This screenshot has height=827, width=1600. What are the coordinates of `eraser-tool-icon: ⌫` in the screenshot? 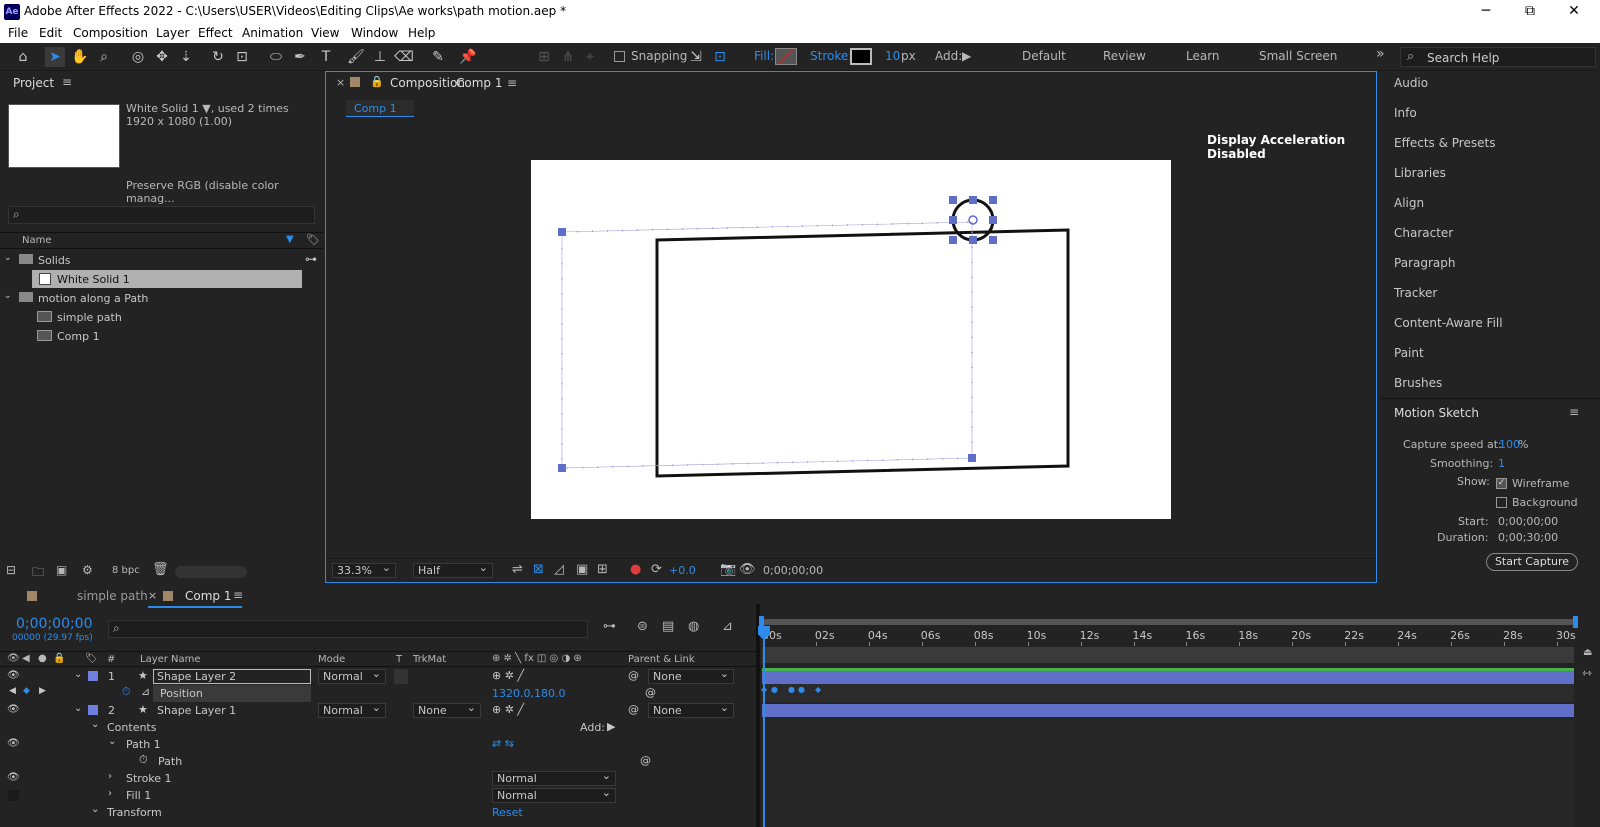 It's located at (404, 57).